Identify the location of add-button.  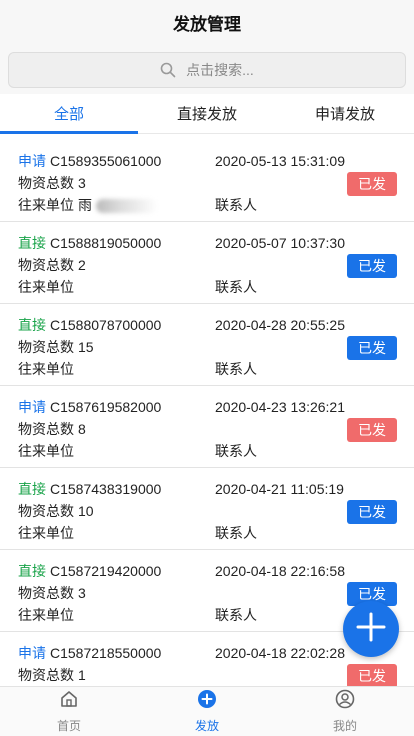
(371, 629).